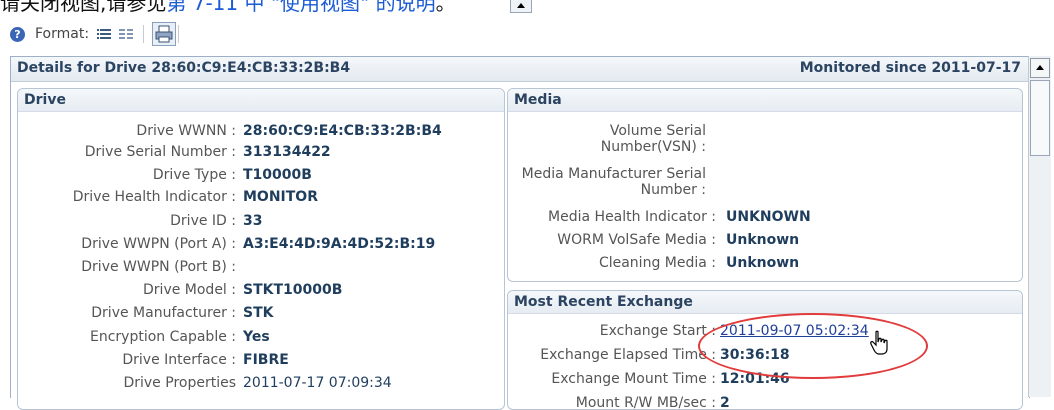 The image size is (1054, 410). Describe the element at coordinates (653, 147) in the screenshot. I see `media-label-vsn-2: Number(VSN) :` at that location.